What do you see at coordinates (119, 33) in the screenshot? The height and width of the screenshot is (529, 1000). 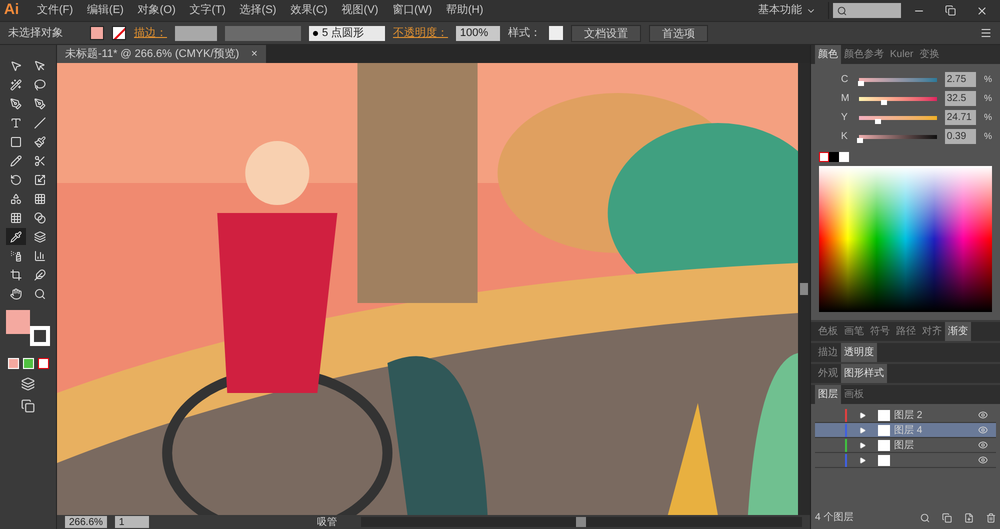 I see `stroke-swatch` at bounding box center [119, 33].